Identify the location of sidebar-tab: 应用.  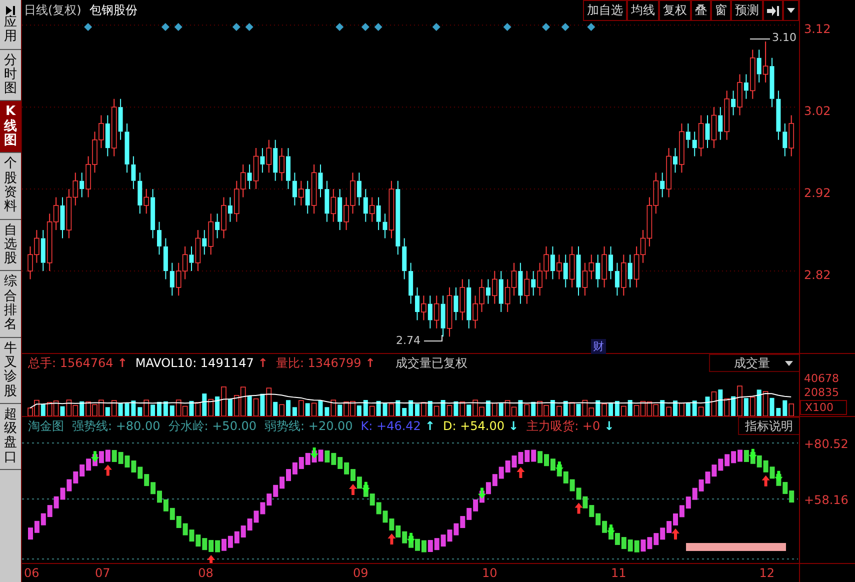
(10, 33).